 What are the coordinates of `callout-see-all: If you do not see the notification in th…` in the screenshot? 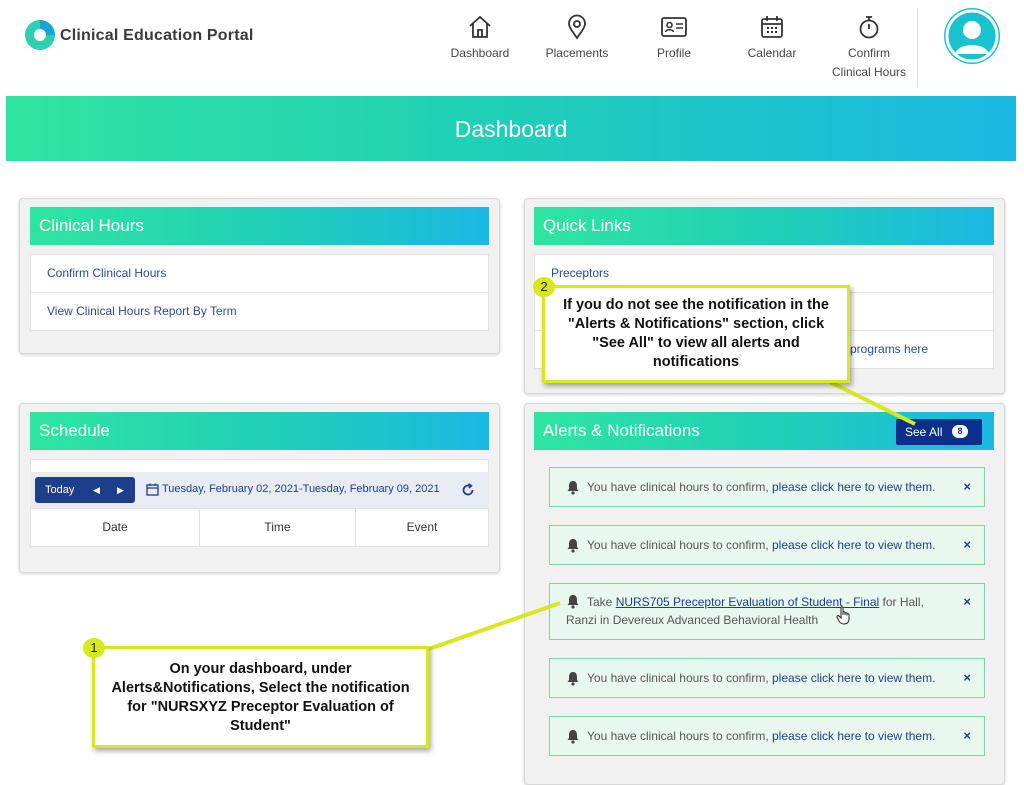 It's located at (696, 334).